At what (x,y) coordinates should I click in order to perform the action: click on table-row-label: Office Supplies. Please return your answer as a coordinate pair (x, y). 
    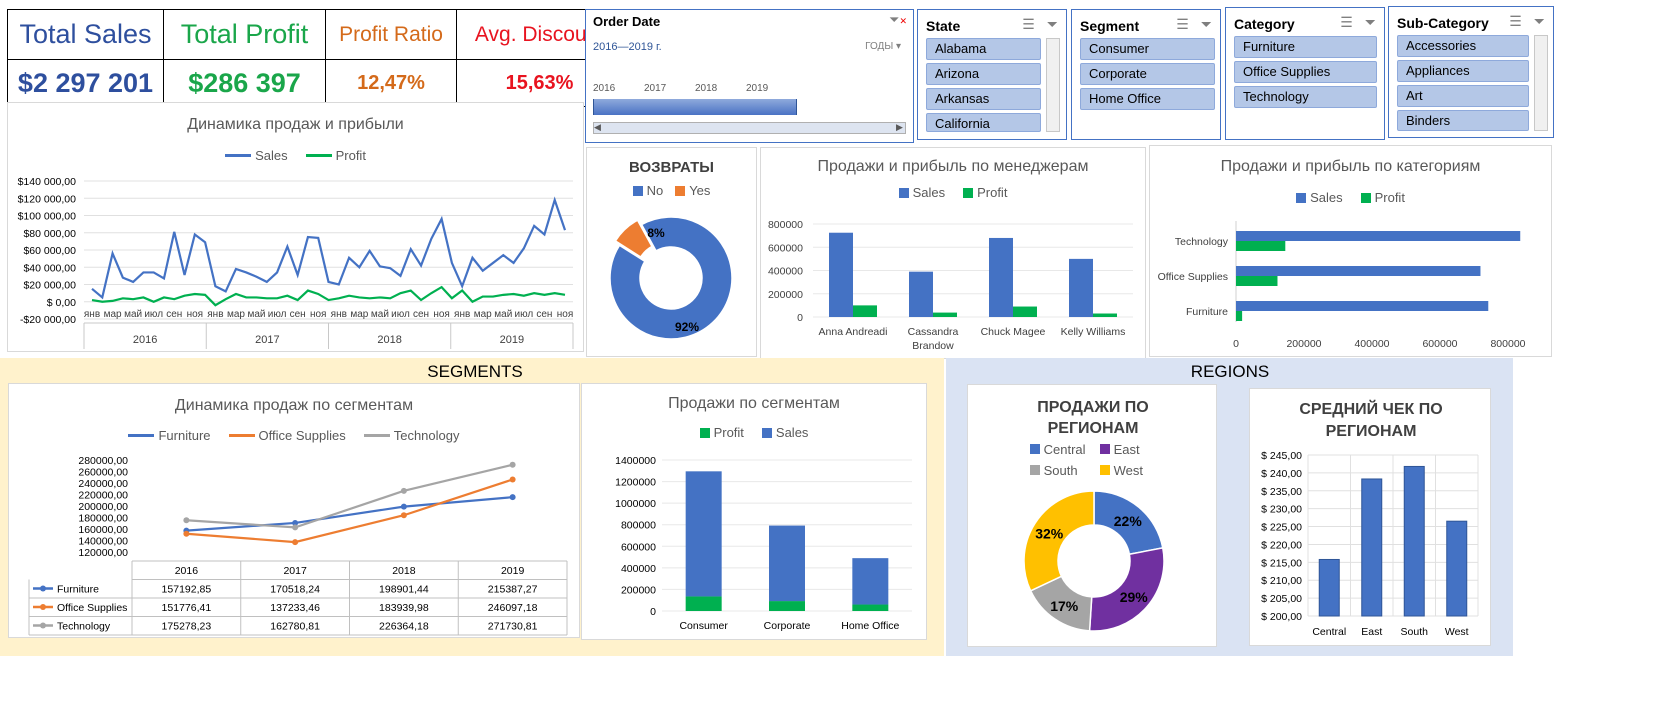
    Looking at the image, I should click on (92, 608).